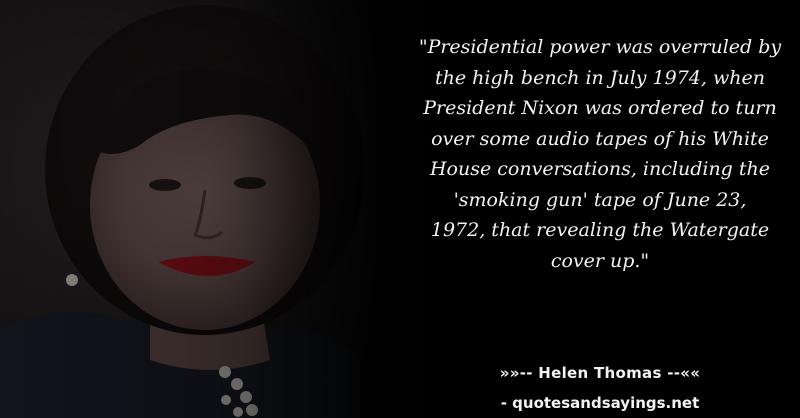  Describe the element at coordinates (600, 108) in the screenshot. I see `quote-line: President Nixon was ordered to turn` at that location.